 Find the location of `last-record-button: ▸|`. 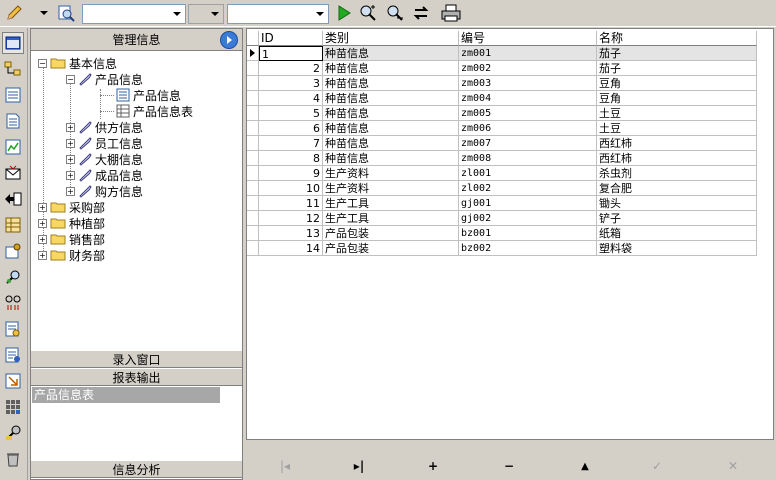

last-record-button: ▸| is located at coordinates (359, 466).